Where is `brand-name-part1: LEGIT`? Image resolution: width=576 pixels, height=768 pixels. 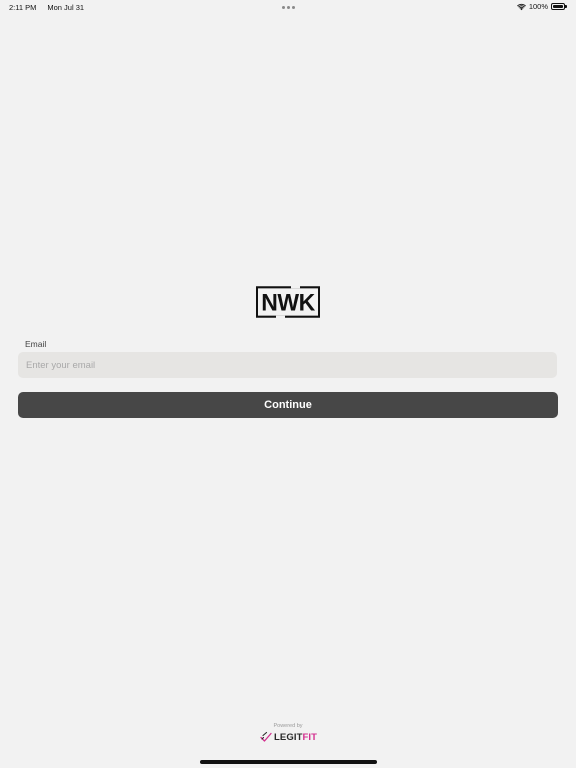
brand-name-part1: LEGIT is located at coordinates (288, 737).